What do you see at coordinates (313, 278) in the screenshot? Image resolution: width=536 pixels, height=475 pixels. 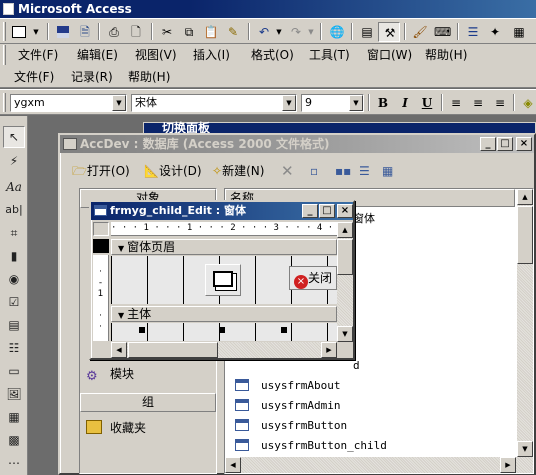 I see `close-command-button: × 关闭` at bounding box center [313, 278].